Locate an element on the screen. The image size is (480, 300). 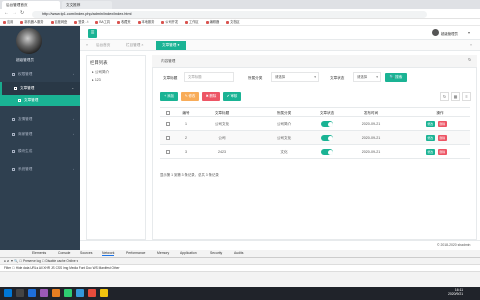
bookmark: 应用 is located at coordinates (8, 22).